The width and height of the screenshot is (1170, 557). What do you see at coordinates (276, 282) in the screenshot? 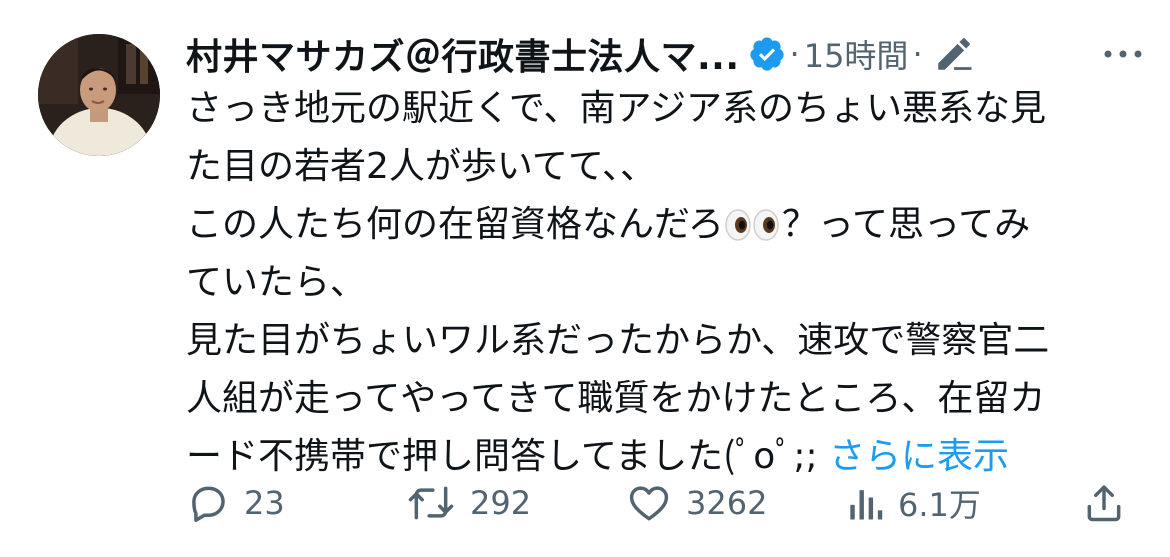
I see `tweet-line: ていたら、` at bounding box center [276, 282].